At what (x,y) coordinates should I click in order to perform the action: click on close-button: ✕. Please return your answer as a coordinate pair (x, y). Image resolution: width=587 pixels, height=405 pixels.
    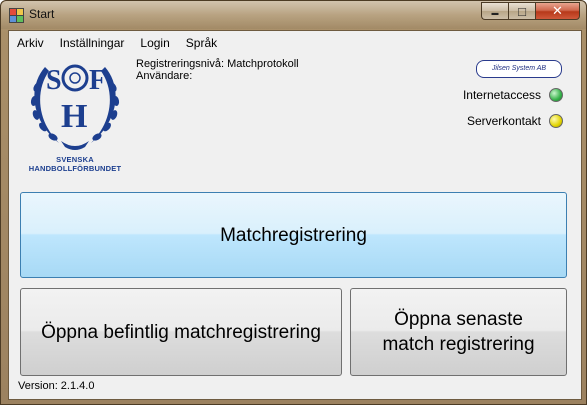
    Looking at the image, I should click on (557, 11).